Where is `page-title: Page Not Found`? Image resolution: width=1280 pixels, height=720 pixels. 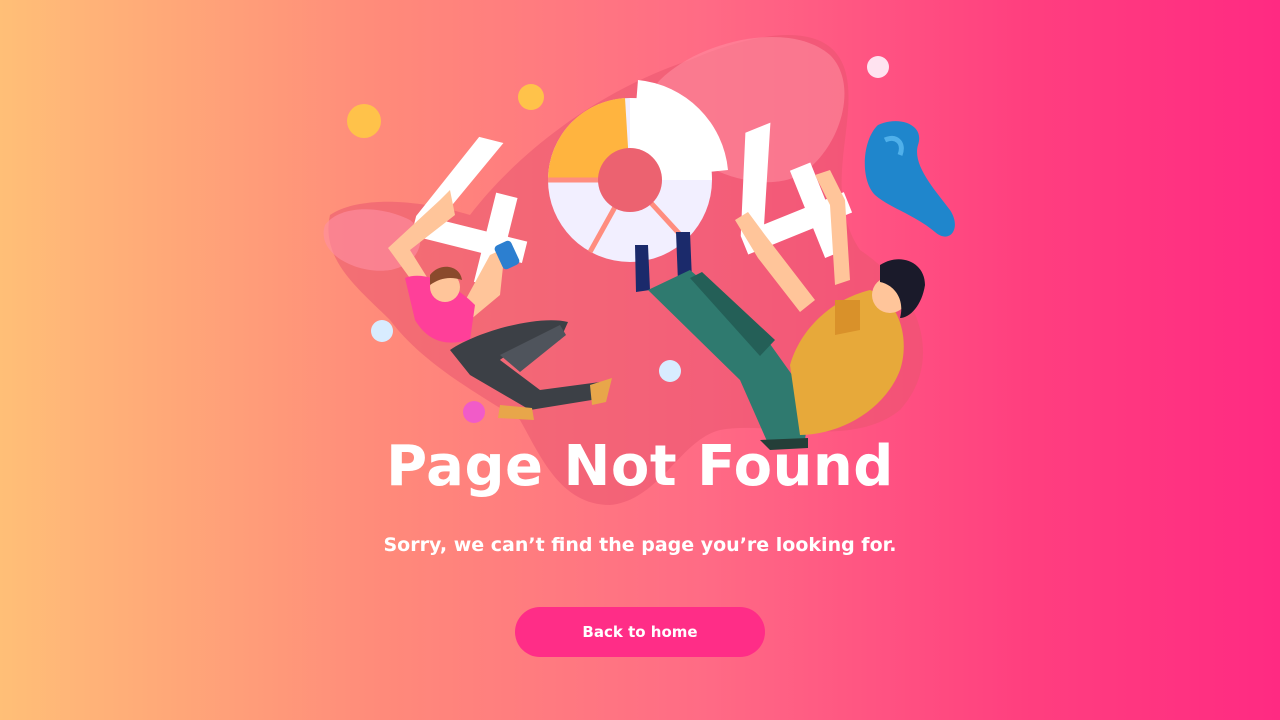 page-title: Page Not Found is located at coordinates (640, 466).